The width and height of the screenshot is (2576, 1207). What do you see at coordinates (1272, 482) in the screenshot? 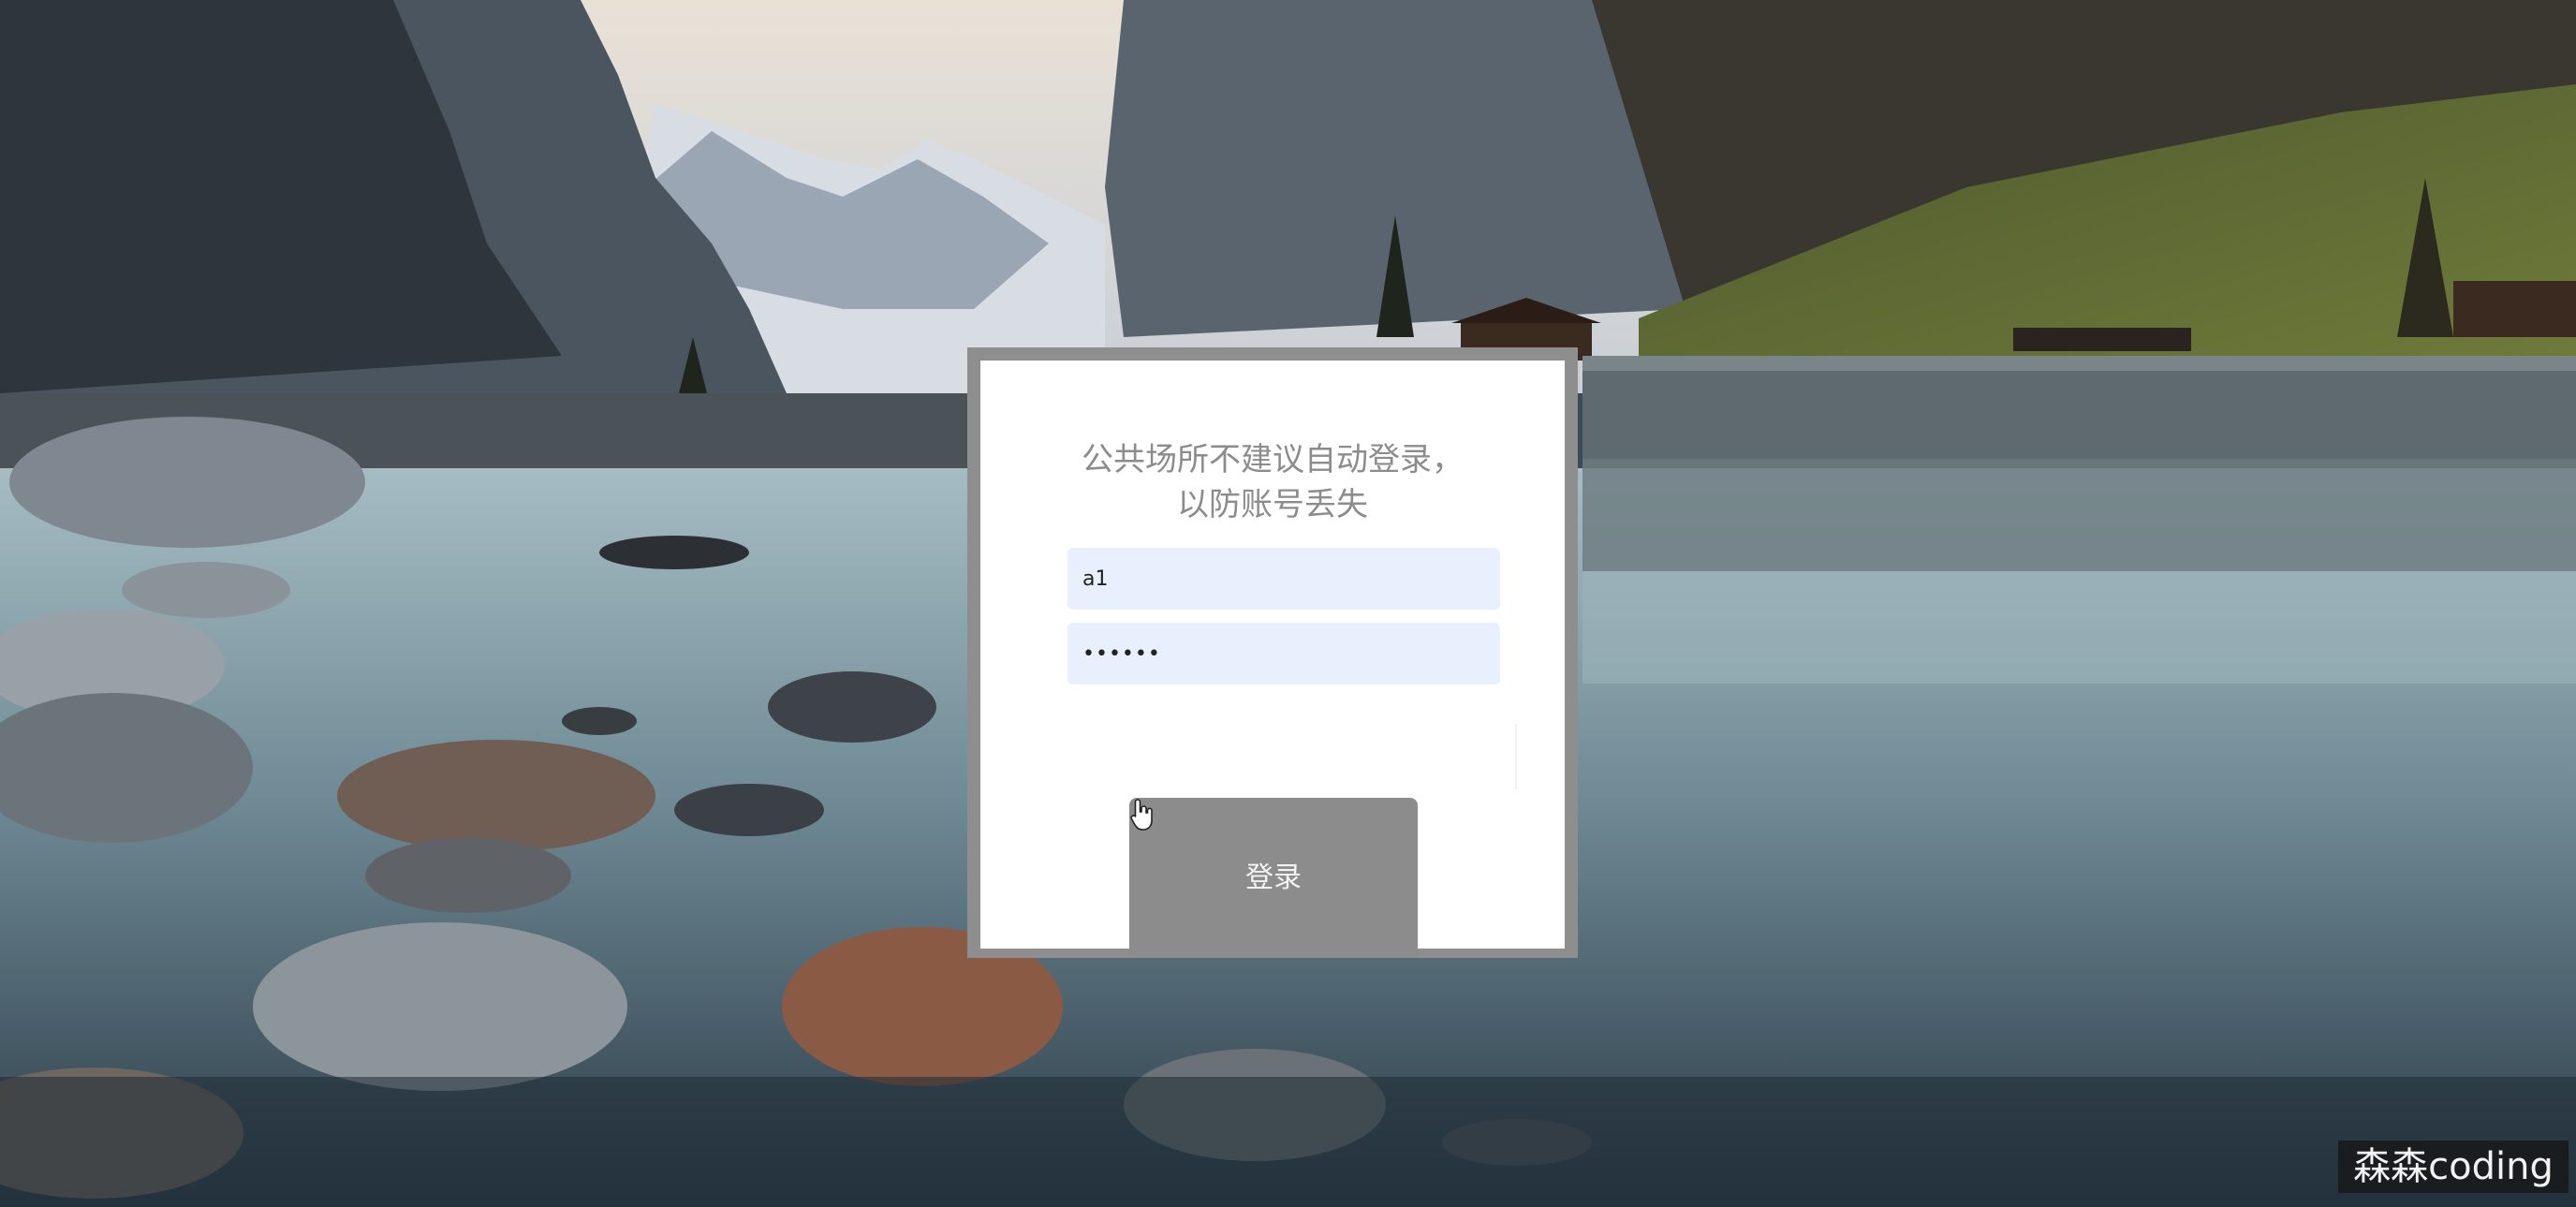
I see `auto-login-notice: 公共场所不建议自动登录， 以防账号丢失` at bounding box center [1272, 482].